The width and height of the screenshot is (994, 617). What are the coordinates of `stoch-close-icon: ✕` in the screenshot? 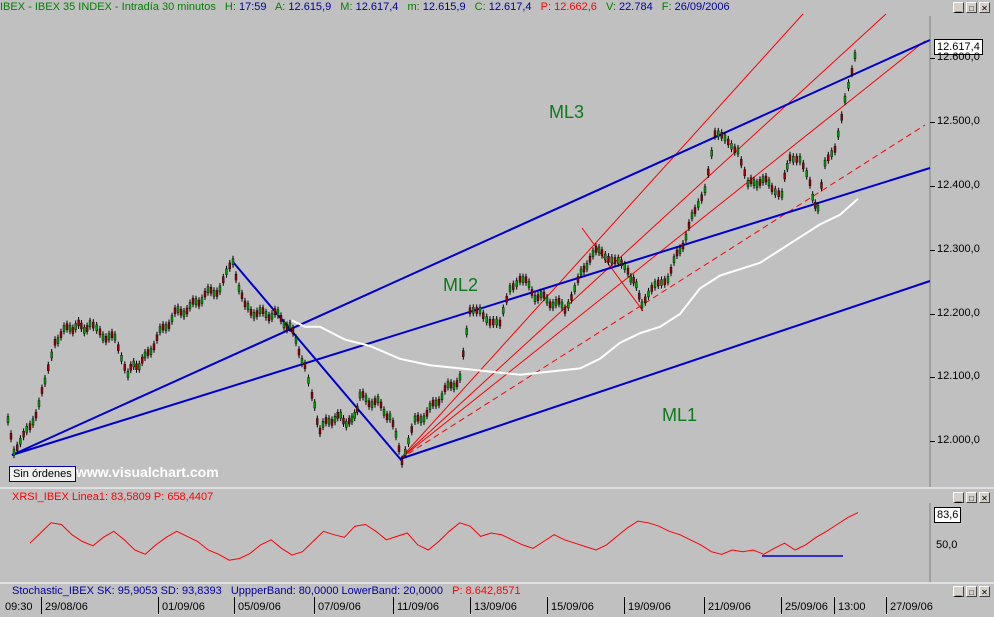 It's located at (984, 591).